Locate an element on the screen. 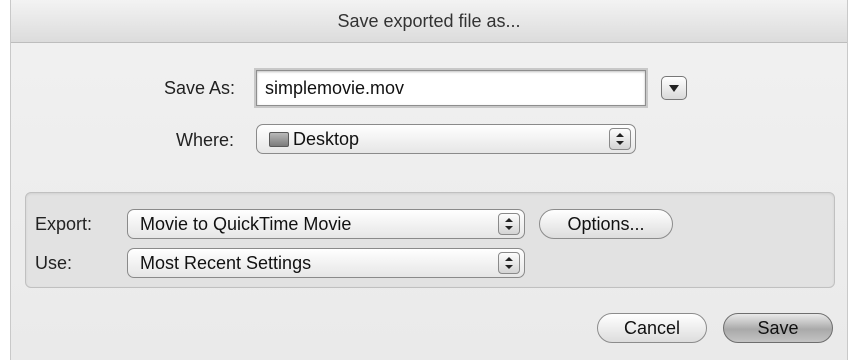 This screenshot has width=857, height=360. export-label: Export: is located at coordinates (64, 224).